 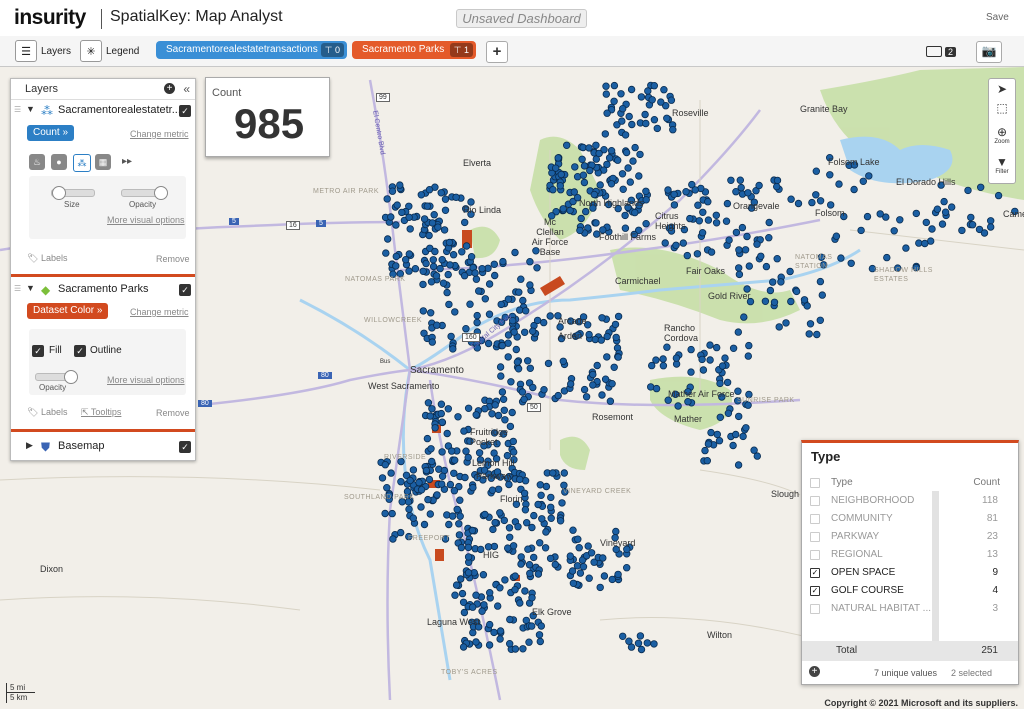 I want to click on filter-count-badge: ⊤ 1, so click(x=461, y=50).